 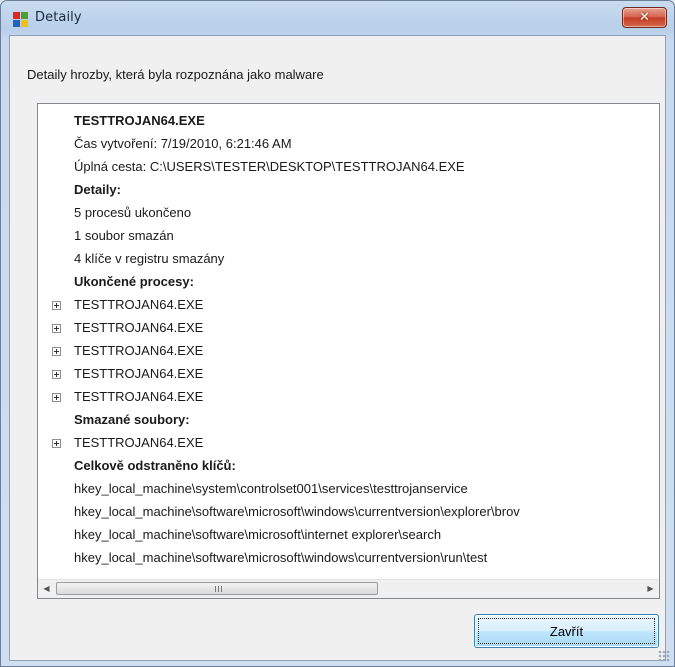 What do you see at coordinates (21, 20) in the screenshot?
I see `avg-logo-icon` at bounding box center [21, 20].